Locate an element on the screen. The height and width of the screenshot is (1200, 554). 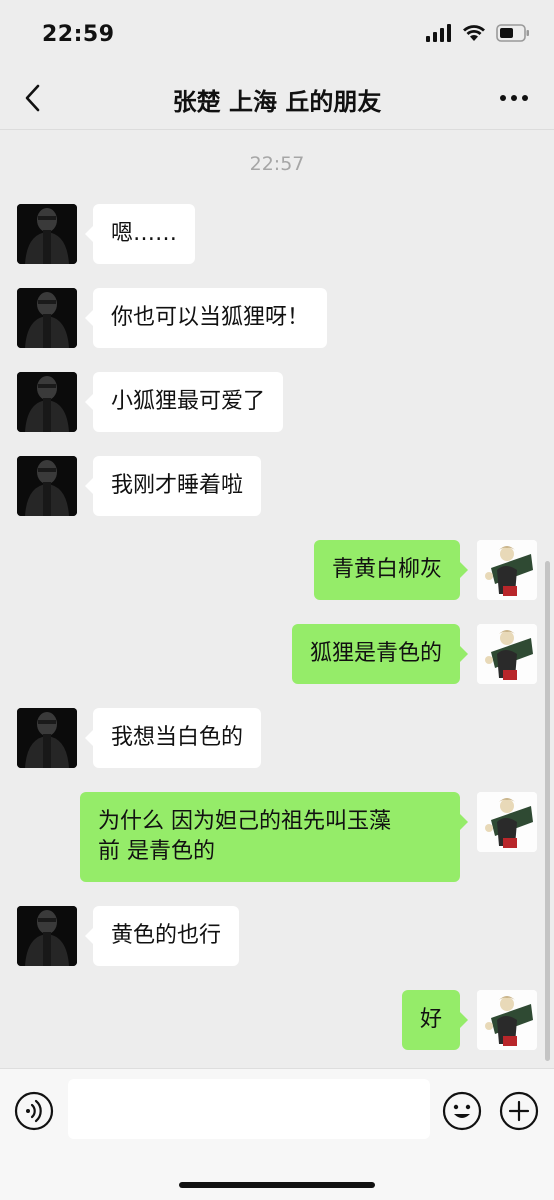
message-timestamp: 22:57 is located at coordinates (277, 164).